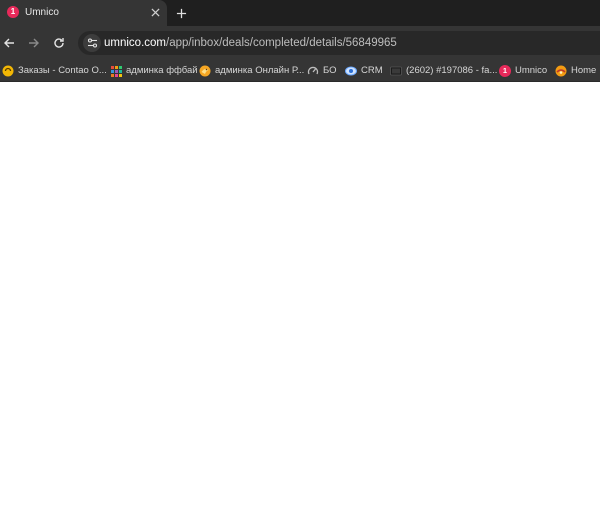  I want to click on close-icon, so click(155, 12).